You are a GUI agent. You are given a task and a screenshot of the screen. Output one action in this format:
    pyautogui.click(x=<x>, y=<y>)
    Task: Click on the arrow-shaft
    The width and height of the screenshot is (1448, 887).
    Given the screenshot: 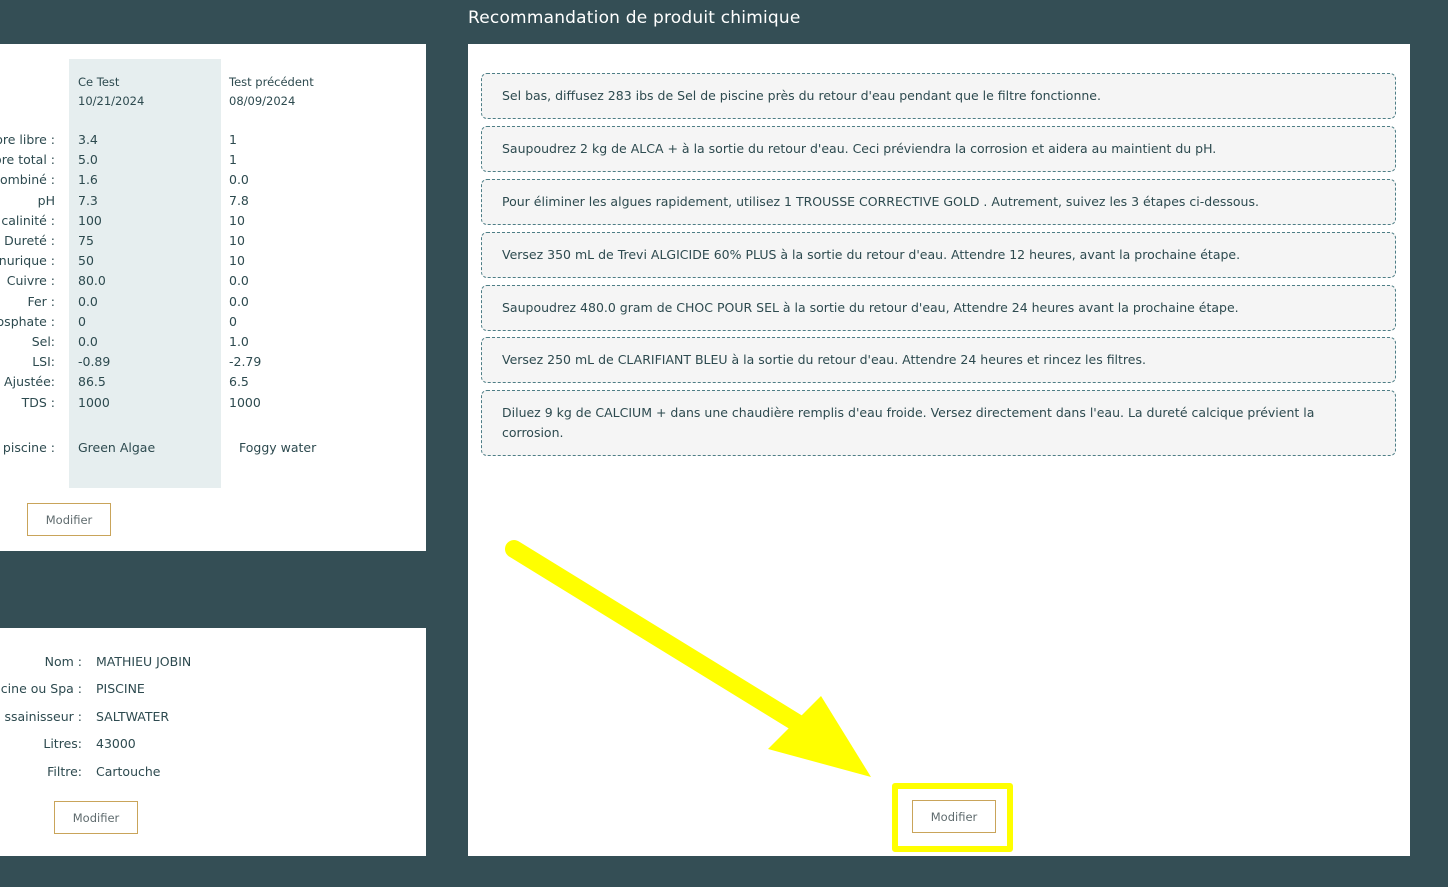 What is the action you would take?
    pyautogui.click(x=662, y=640)
    